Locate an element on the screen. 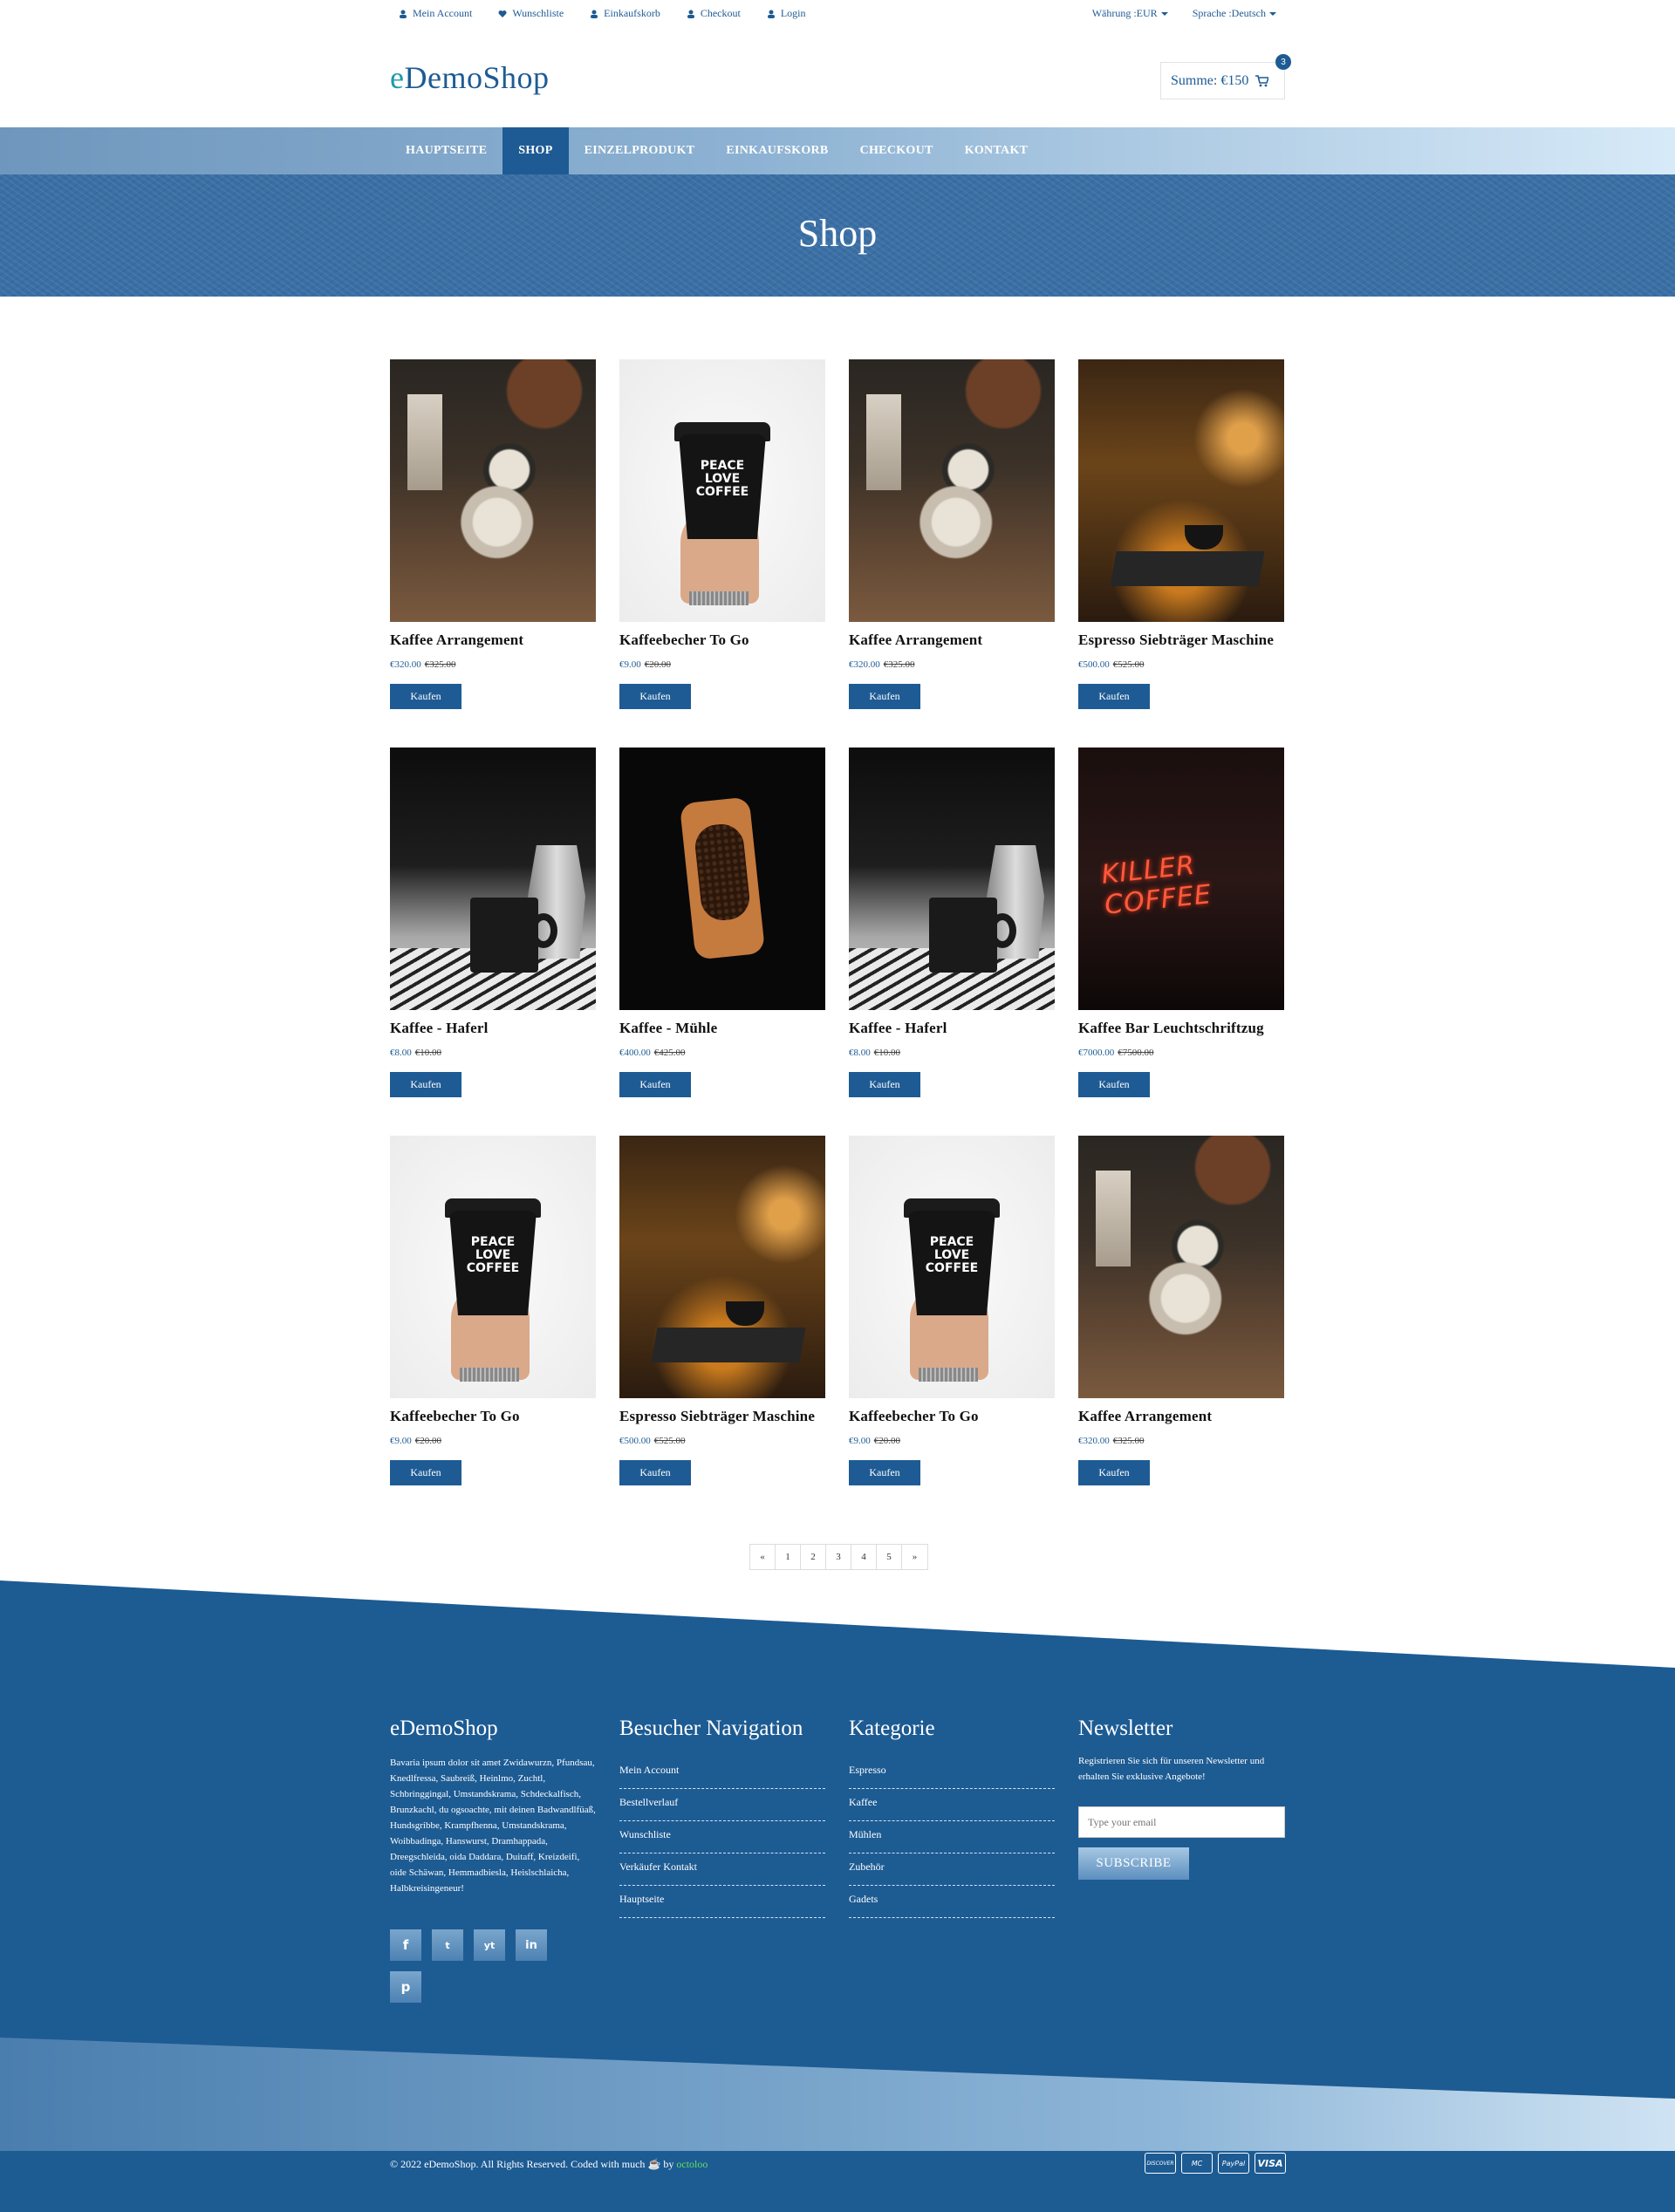 This screenshot has width=1675, height=2212. category-mills: Mühlen is located at coordinates (952, 1838).